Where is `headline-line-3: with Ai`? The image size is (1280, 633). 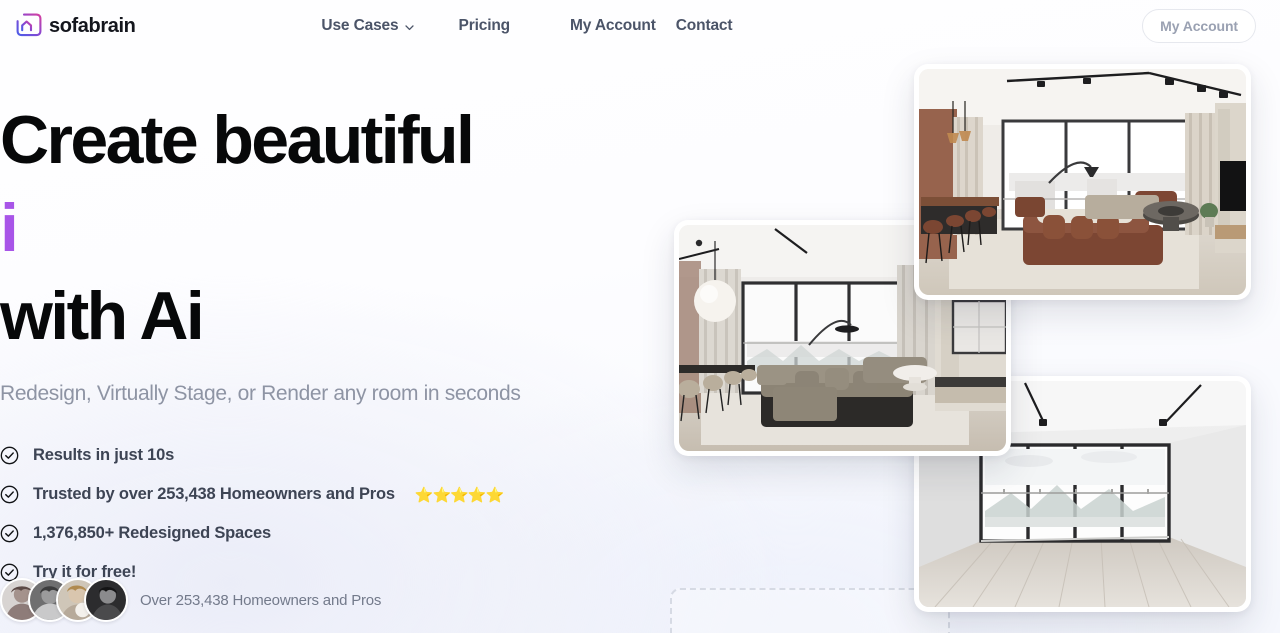
headline-line-3: with Ai is located at coordinates (102, 316).